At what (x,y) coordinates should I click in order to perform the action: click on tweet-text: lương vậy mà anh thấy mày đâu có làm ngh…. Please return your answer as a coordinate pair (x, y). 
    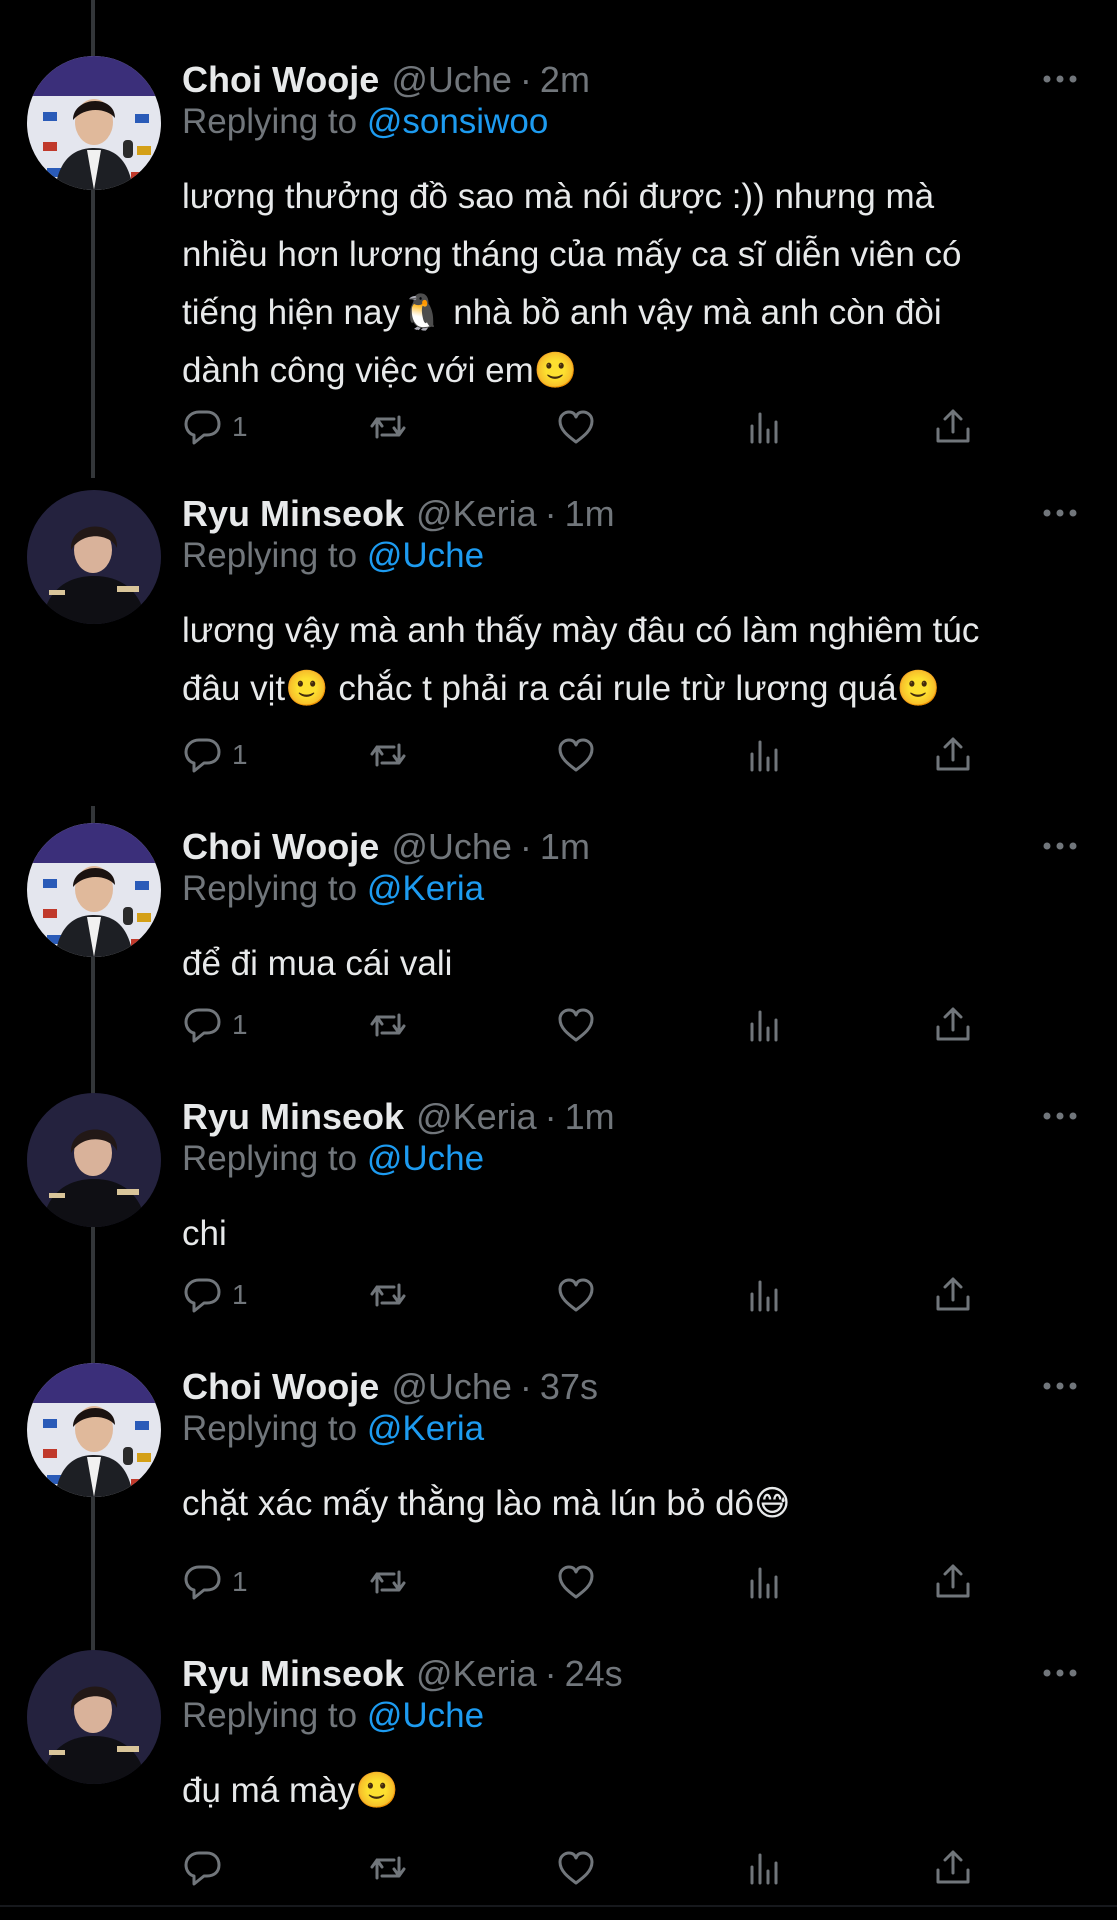
    Looking at the image, I should click on (622, 660).